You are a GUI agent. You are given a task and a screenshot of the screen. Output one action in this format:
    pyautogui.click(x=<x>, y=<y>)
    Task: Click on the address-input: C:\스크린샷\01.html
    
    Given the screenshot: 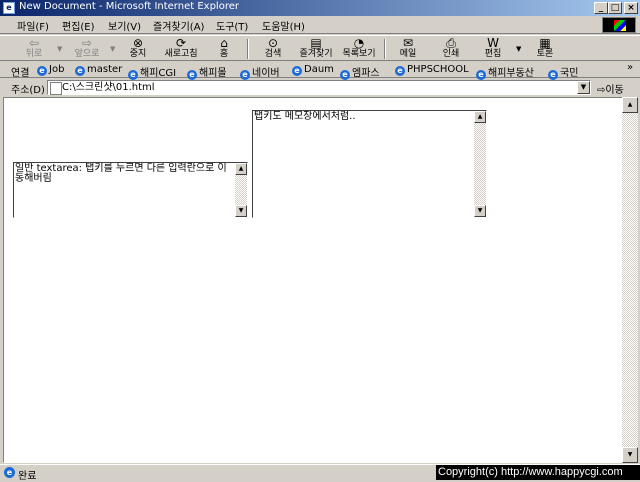 What is the action you would take?
    pyautogui.click(x=319, y=87)
    